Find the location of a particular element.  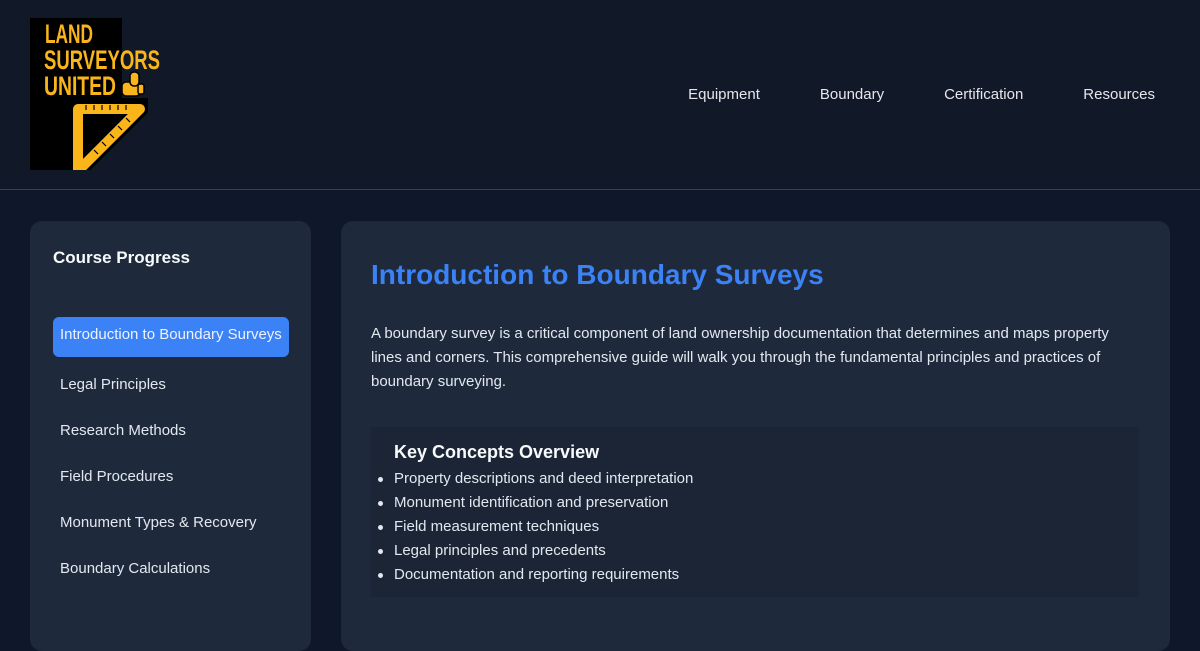

list-item: Monument identification and preservation is located at coordinates (535, 503).